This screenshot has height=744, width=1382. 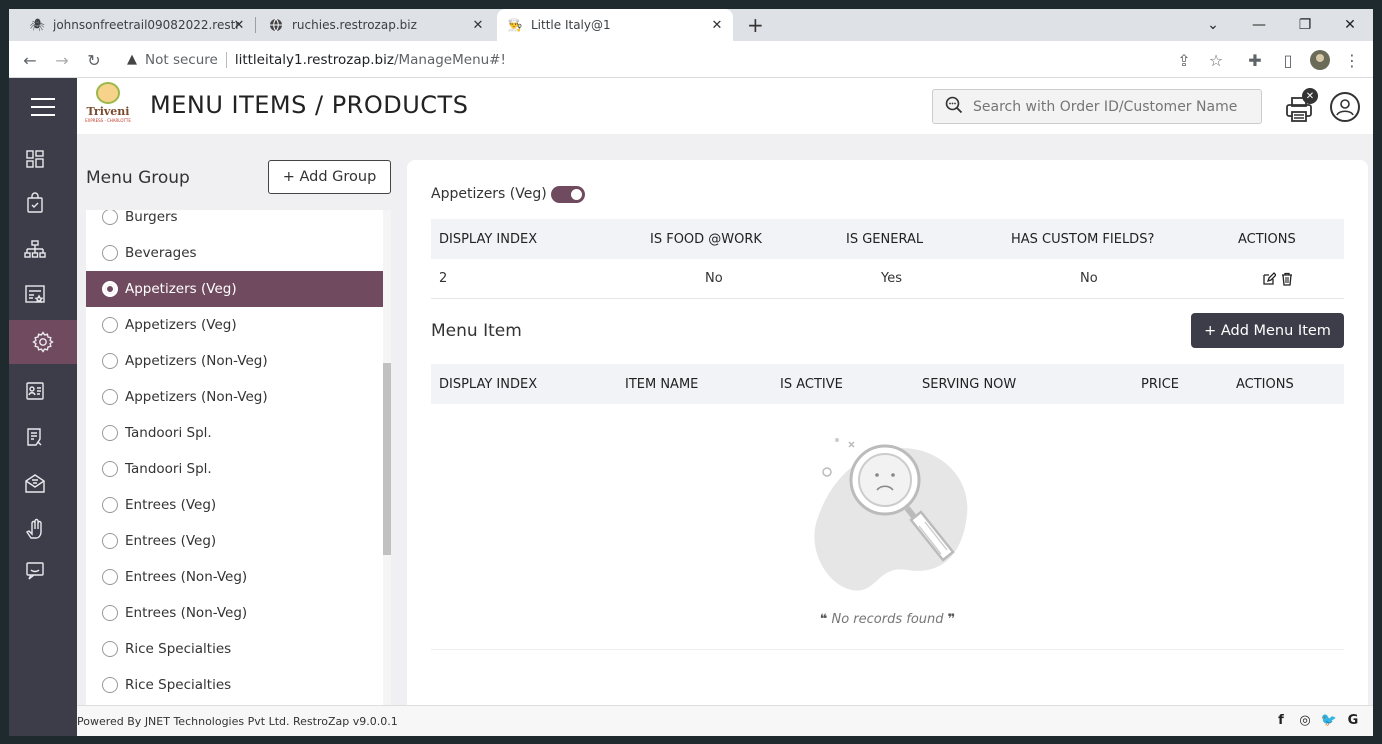 What do you see at coordinates (1301, 106) in the screenshot?
I see `printer-button: ✕` at bounding box center [1301, 106].